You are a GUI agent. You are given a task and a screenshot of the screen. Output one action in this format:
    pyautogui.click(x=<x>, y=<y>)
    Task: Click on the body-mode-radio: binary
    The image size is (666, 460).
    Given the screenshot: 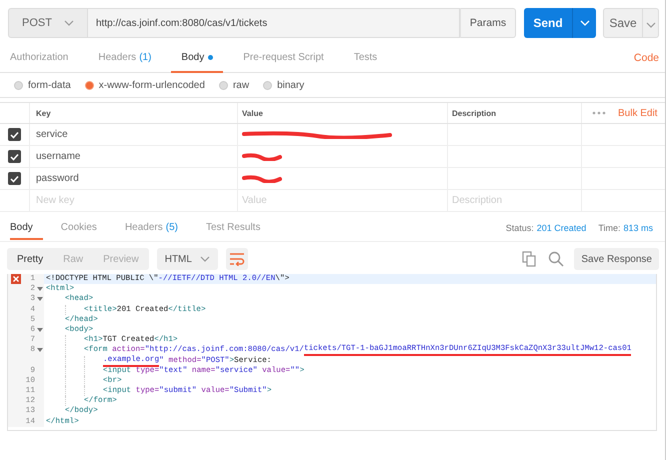 What is the action you would take?
    pyautogui.click(x=283, y=85)
    